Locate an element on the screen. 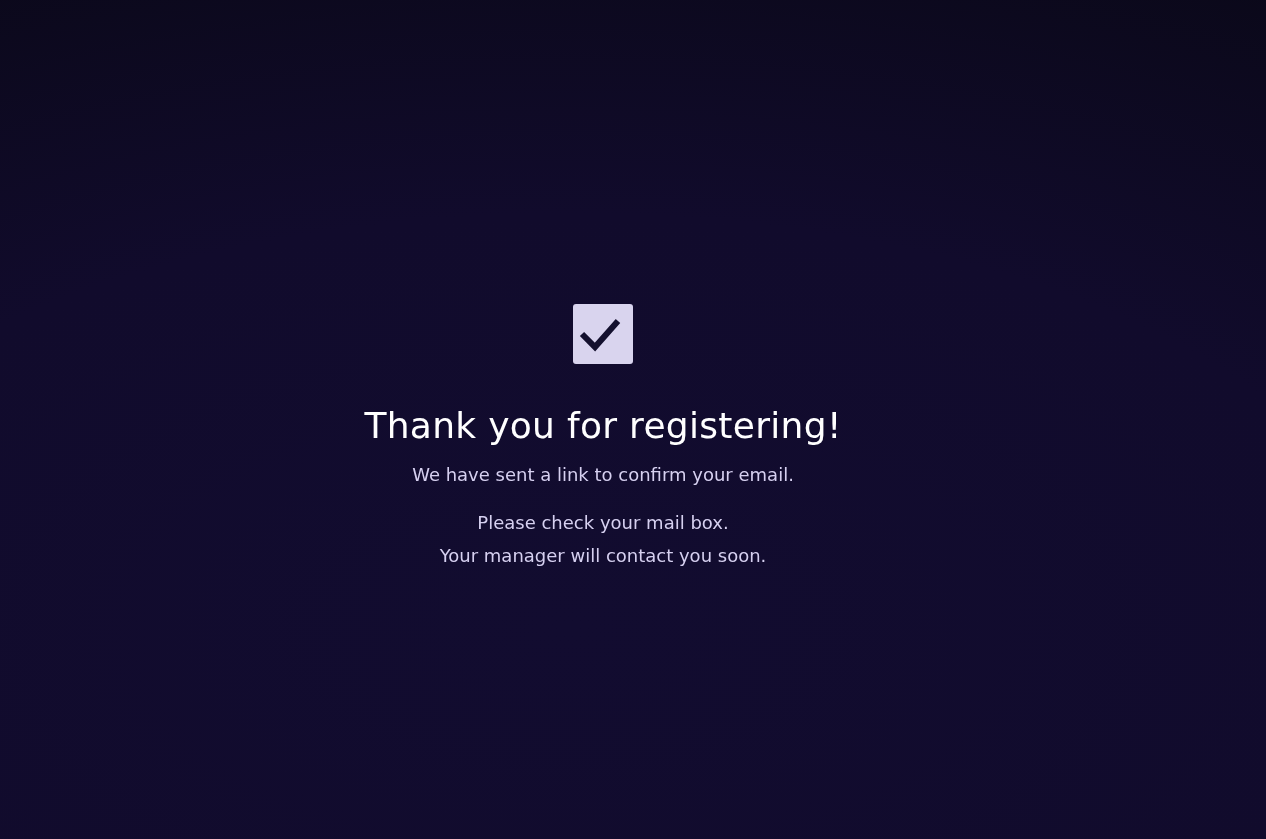 The height and width of the screenshot is (839, 1266). info-text: Please check your mail box. is located at coordinates (603, 523).